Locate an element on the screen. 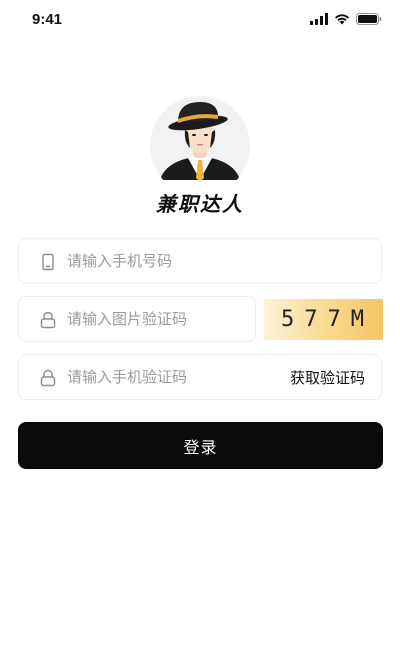  status-bar: 9:41 is located at coordinates (200, 20).